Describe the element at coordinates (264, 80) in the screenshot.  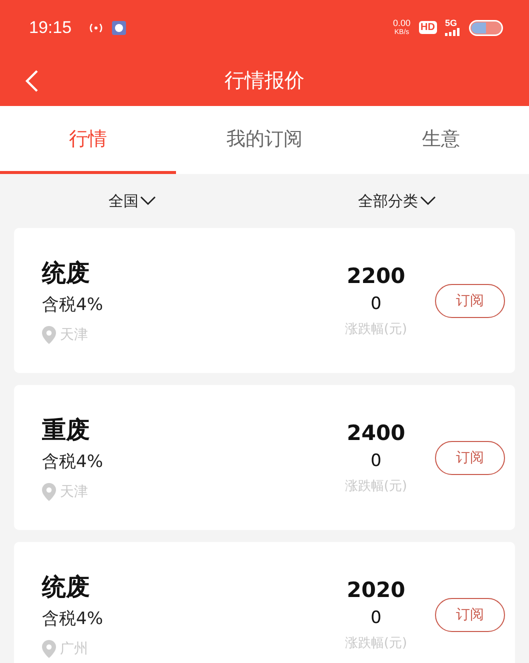
I see `page-title: 行情报价` at that location.